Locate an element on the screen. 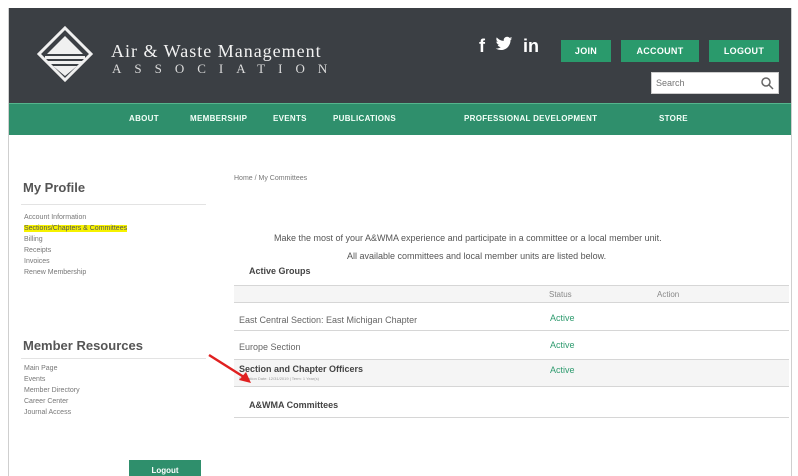 The image size is (798, 476). my-profile-heading: My Profile is located at coordinates (54, 187).